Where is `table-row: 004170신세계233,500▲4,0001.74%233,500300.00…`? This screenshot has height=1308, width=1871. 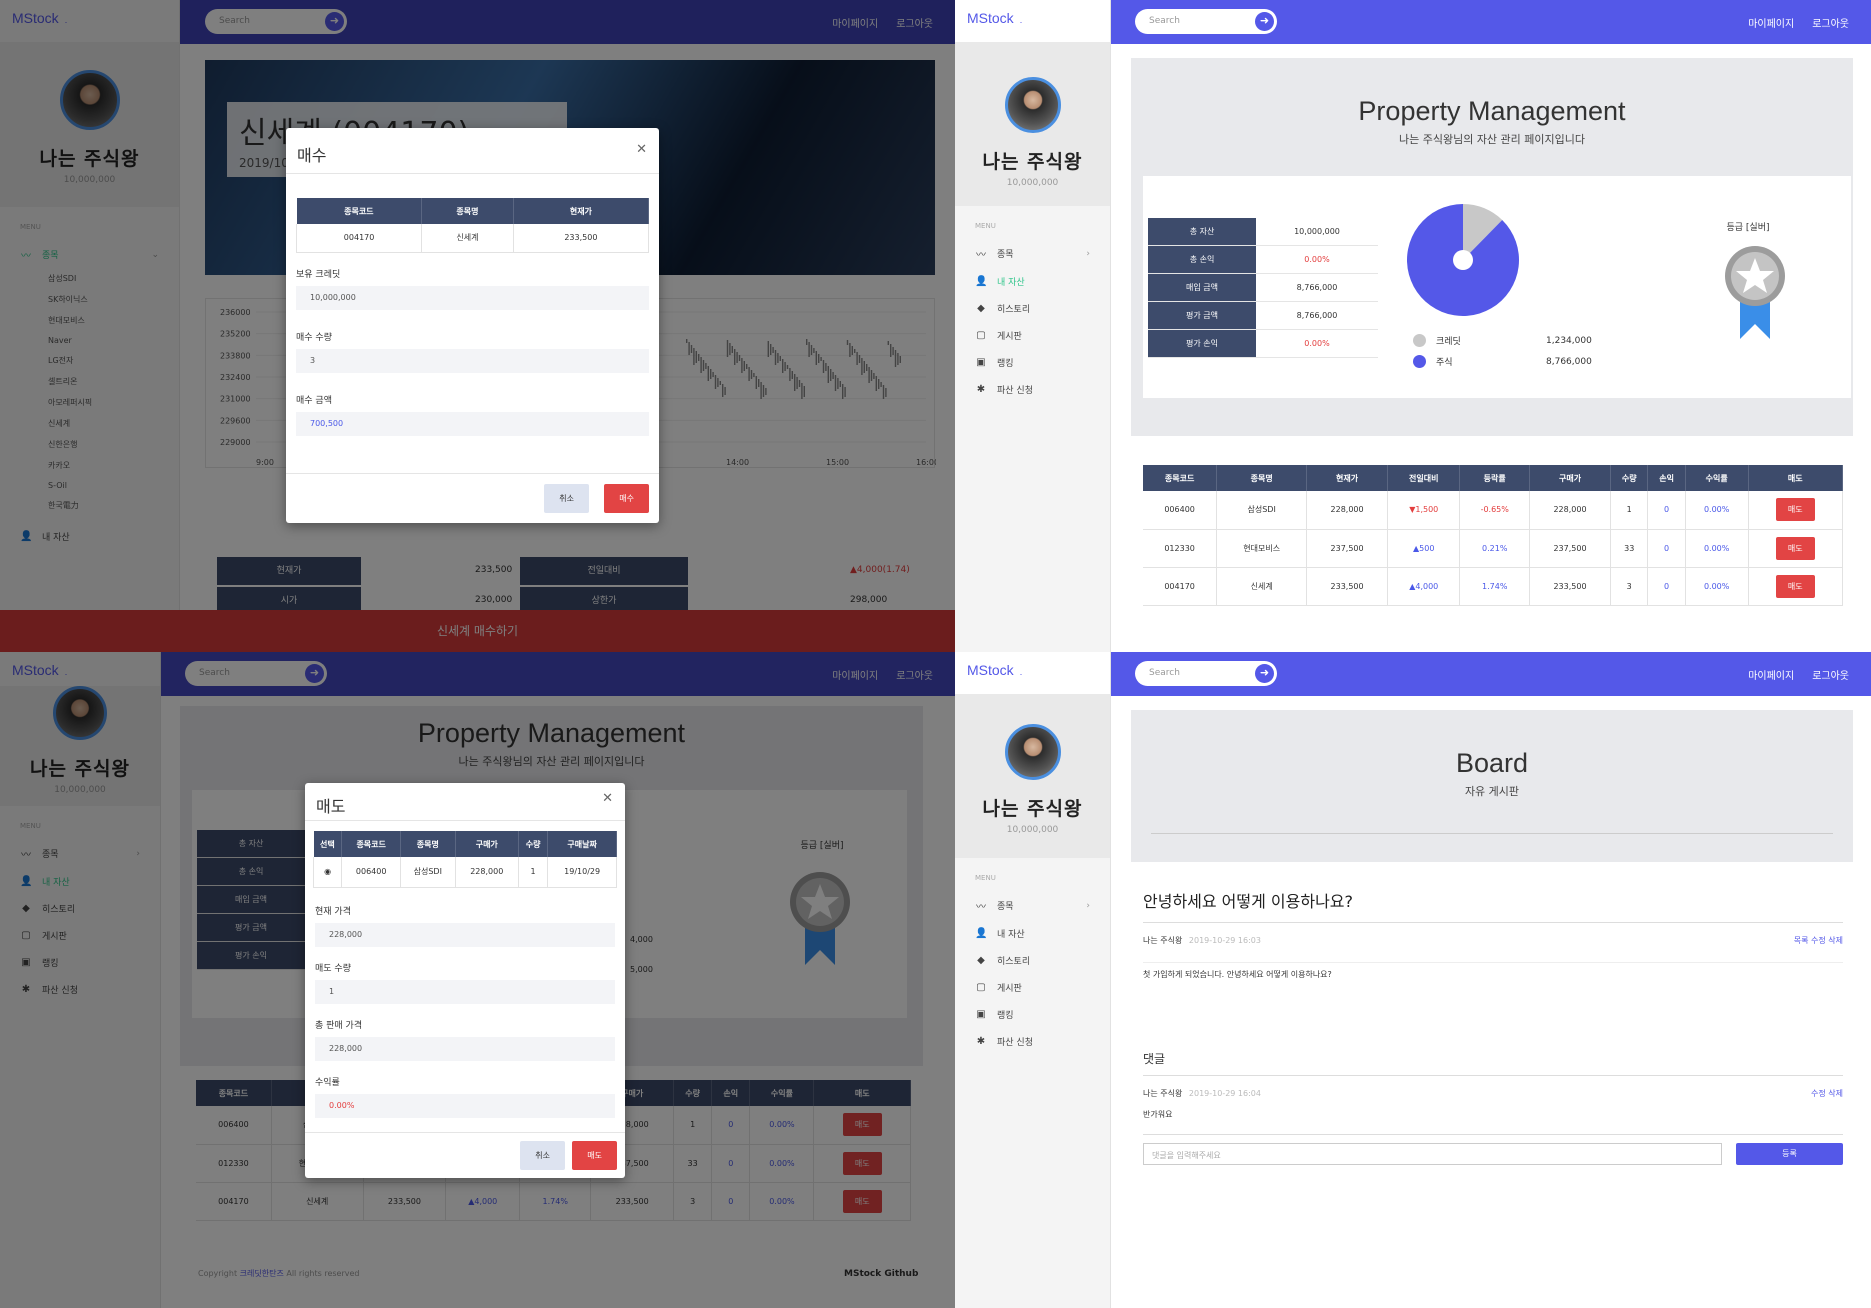 table-row: 004170신세계233,500▲4,0001.74%233,500300.00… is located at coordinates (1493, 586).